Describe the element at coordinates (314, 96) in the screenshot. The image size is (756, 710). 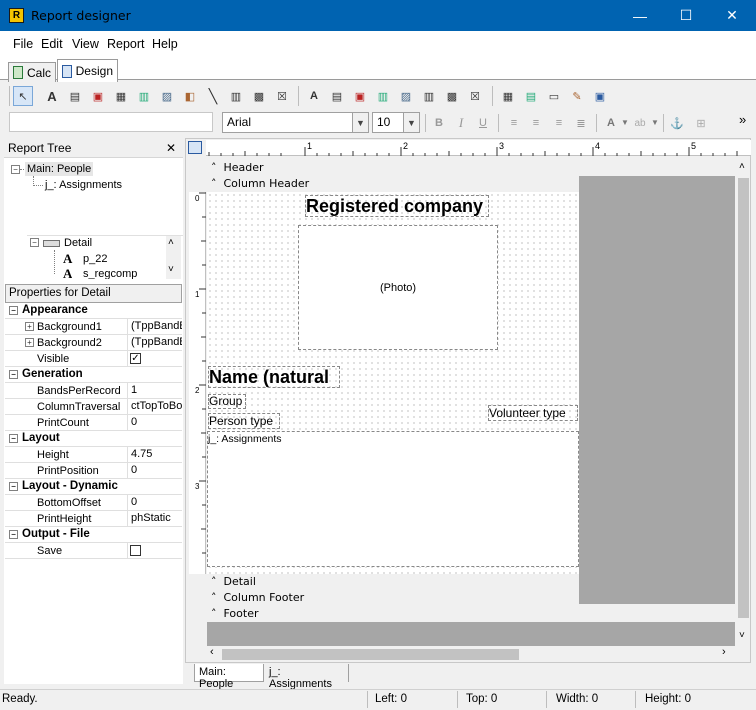
I see `dbtext-tool-icon: A` at that location.